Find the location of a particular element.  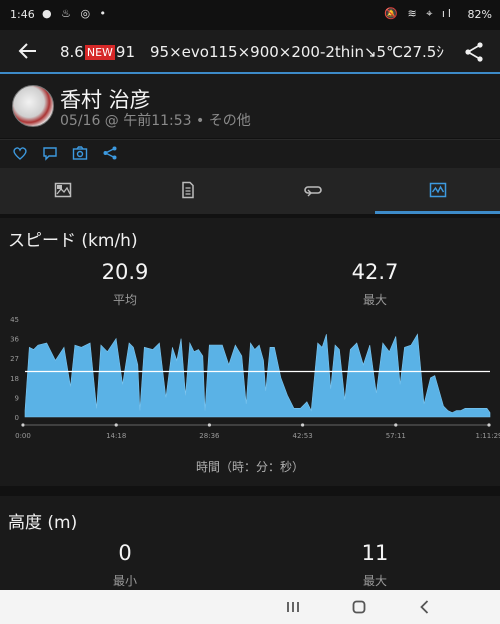

y-tick-label: 36 is located at coordinates (14, 340).